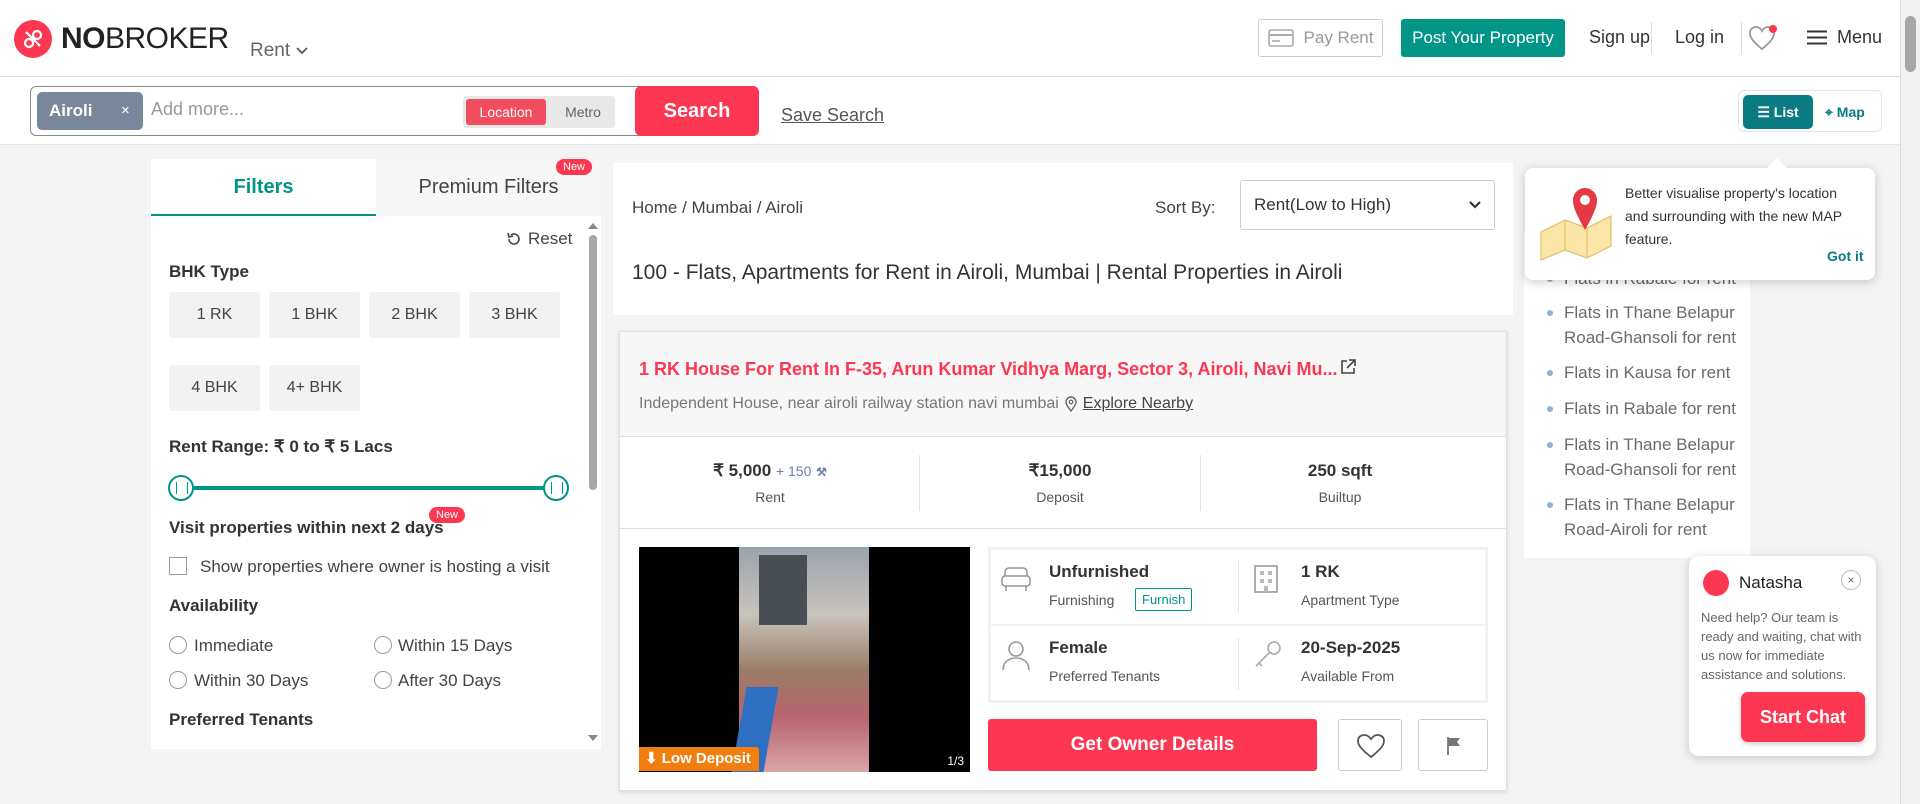 The height and width of the screenshot is (804, 1920). Describe the element at coordinates (1078, 647) in the screenshot. I see `tenants-value: Female` at that location.